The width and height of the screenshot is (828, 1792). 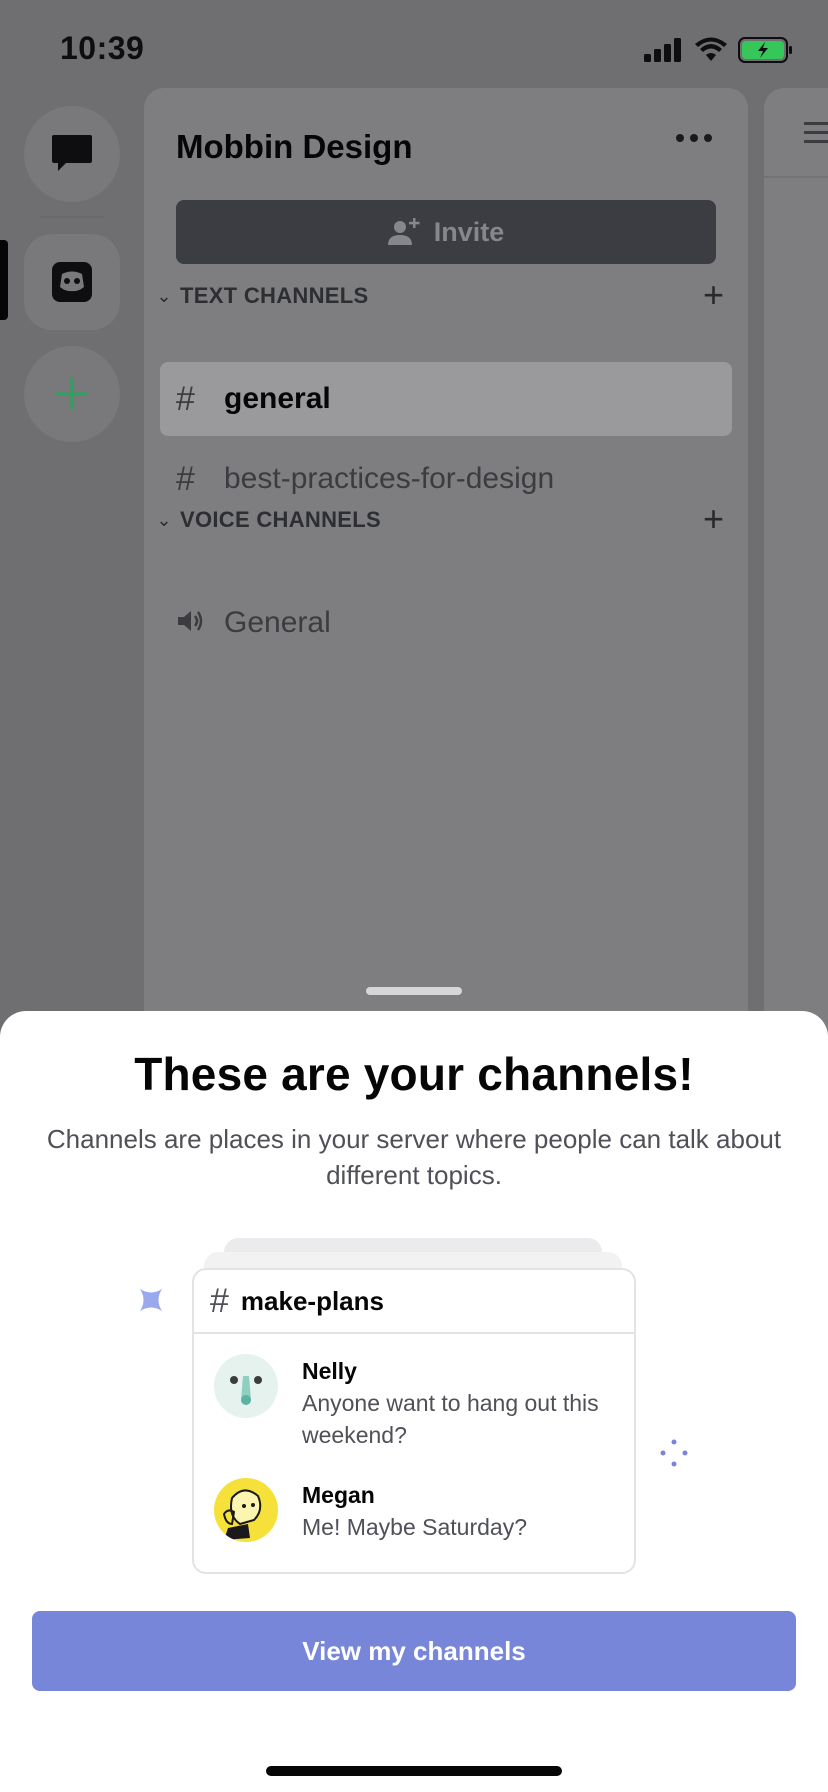 What do you see at coordinates (312, 1300) in the screenshot?
I see `preview-channel-name: make-plans` at bounding box center [312, 1300].